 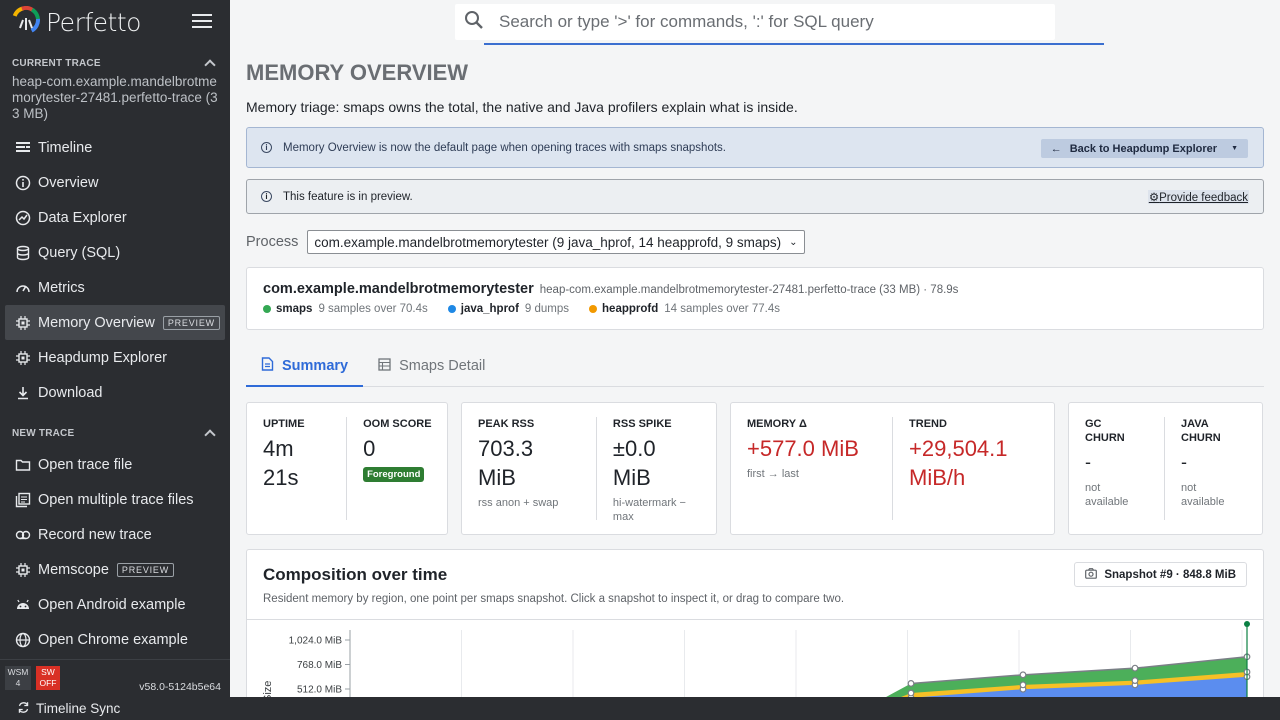 What do you see at coordinates (642, 424) in the screenshot?
I see `stat-label: RSS SPIKE` at bounding box center [642, 424].